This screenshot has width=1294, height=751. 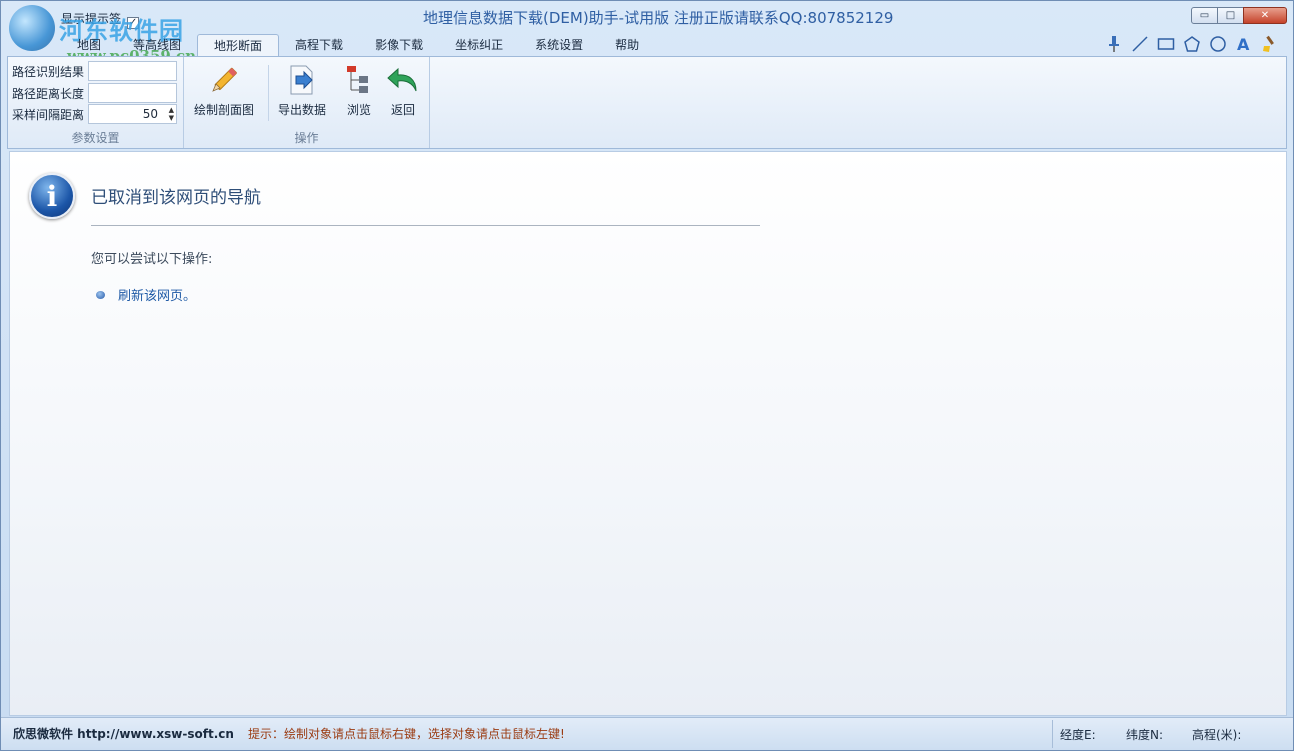 I want to click on sample-interval-stepper: 50 ▲ ▼, so click(x=132, y=114).